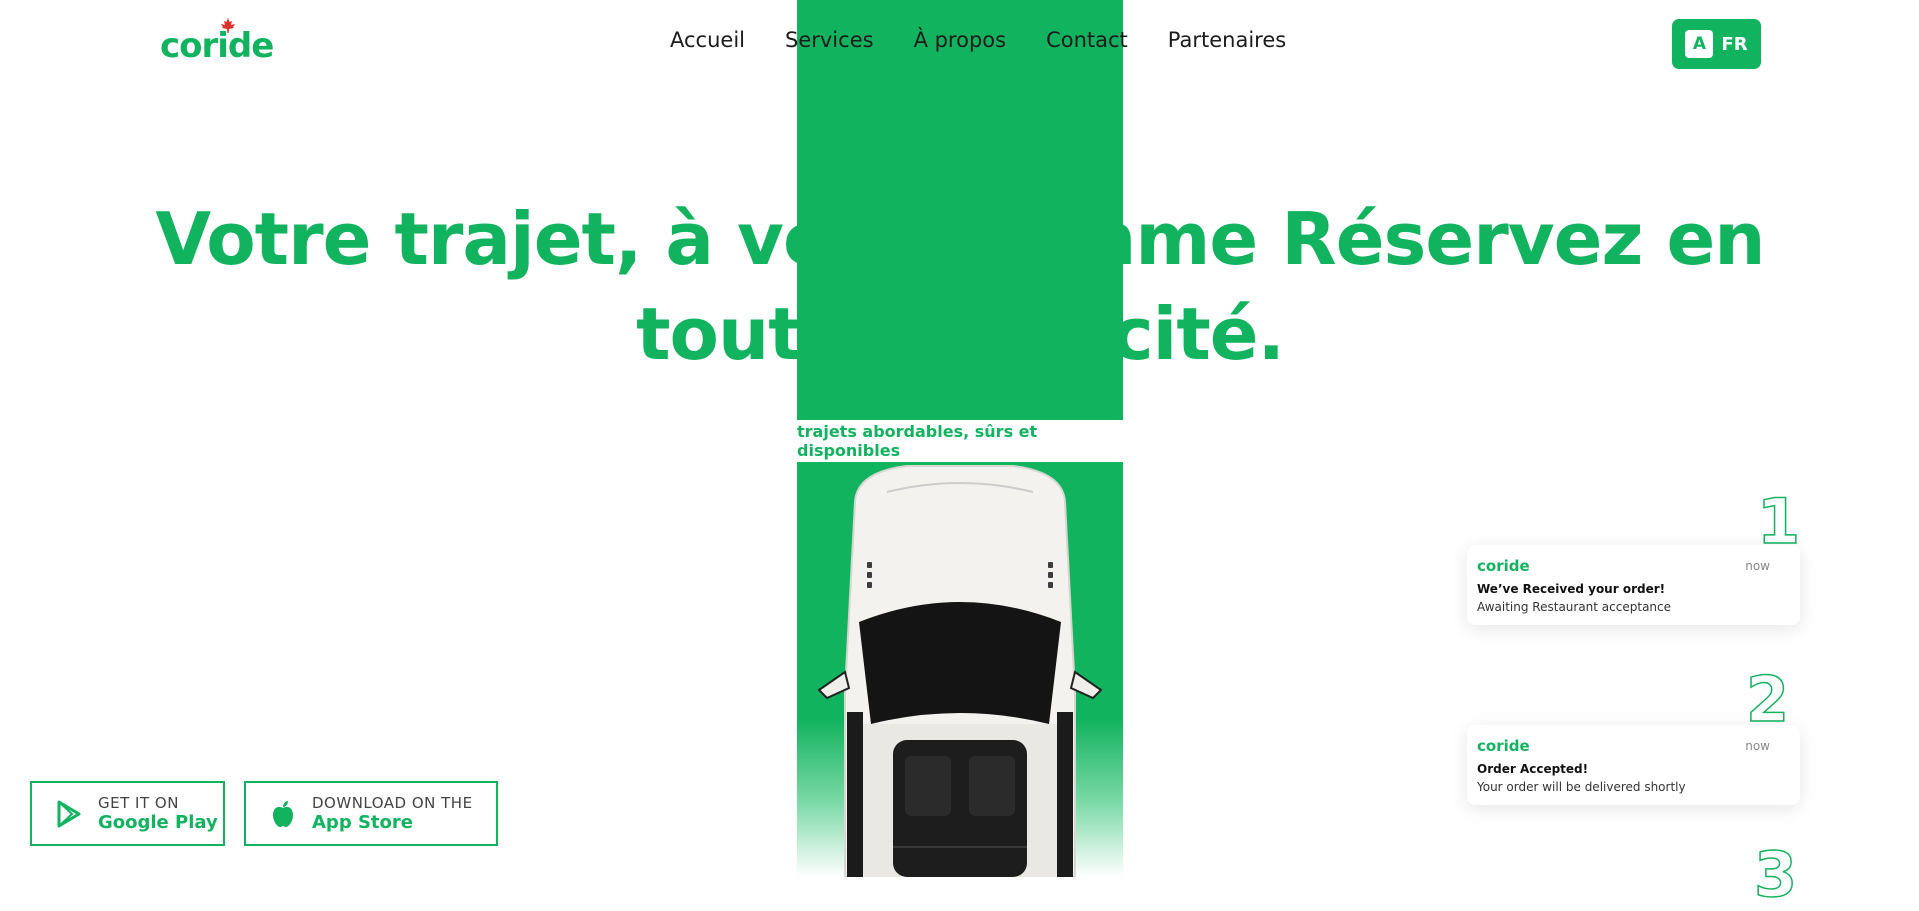  Describe the element at coordinates (158, 822) in the screenshot. I see `google-play-label: Google Play` at that location.